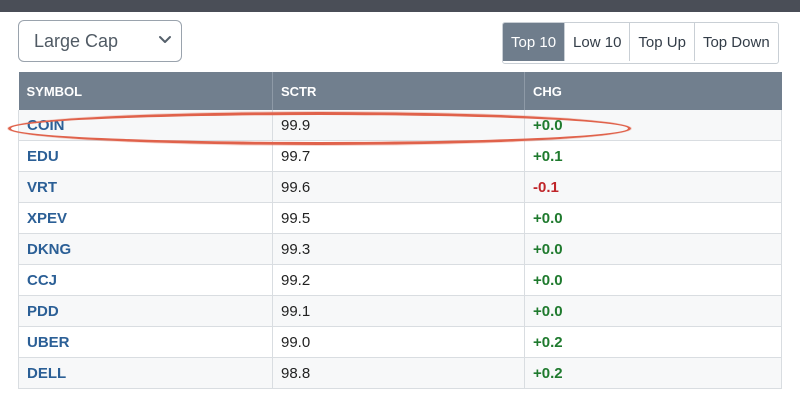 Image resolution: width=800 pixels, height=400 pixels. I want to click on cap-select: Large Cap, so click(100, 41).